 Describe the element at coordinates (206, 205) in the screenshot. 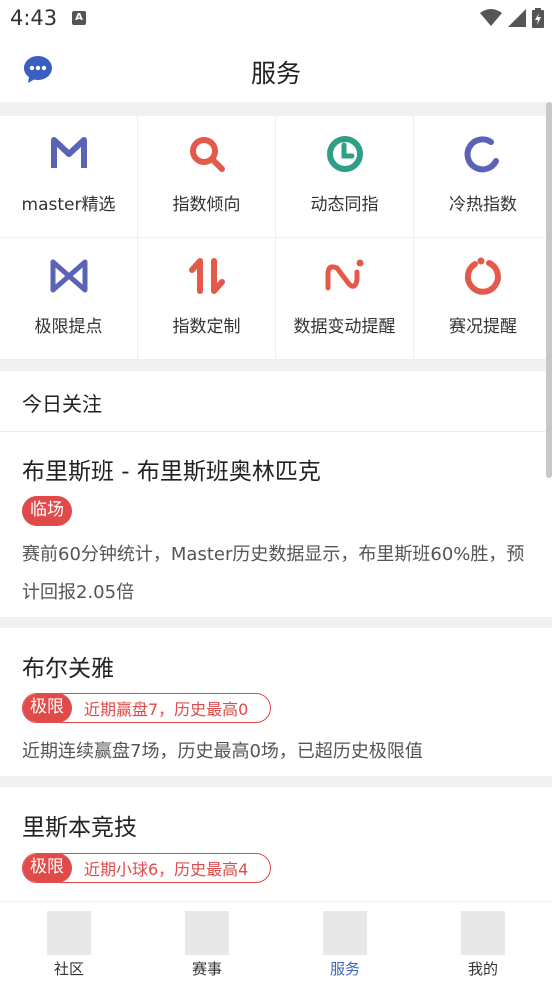

I see `service-label: 指数倾向` at that location.